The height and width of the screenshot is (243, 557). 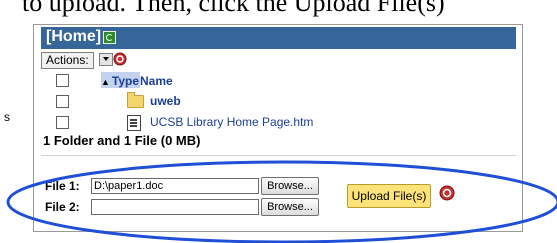 What do you see at coordinates (120, 80) in the screenshot?
I see `type-column-header: ▲ Type` at bounding box center [120, 80].